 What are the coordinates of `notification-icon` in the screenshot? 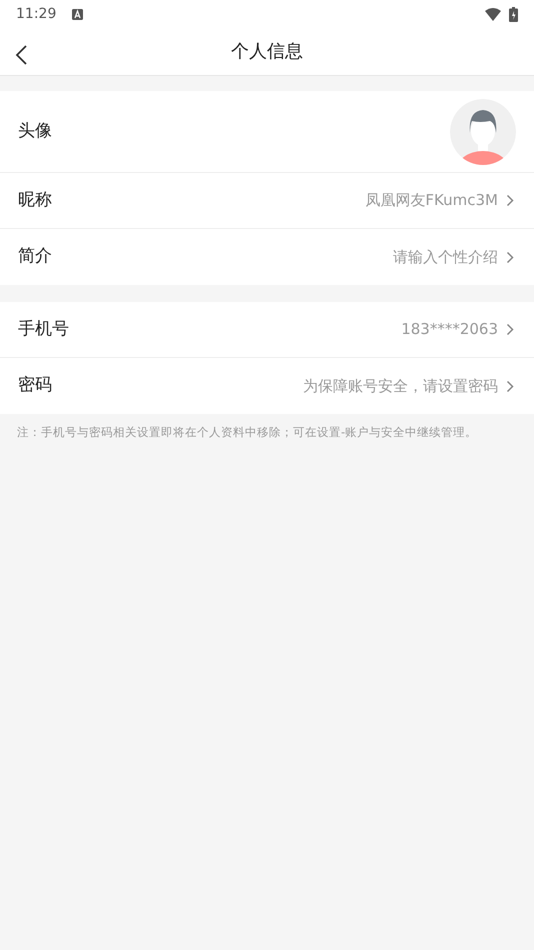 It's located at (78, 14).